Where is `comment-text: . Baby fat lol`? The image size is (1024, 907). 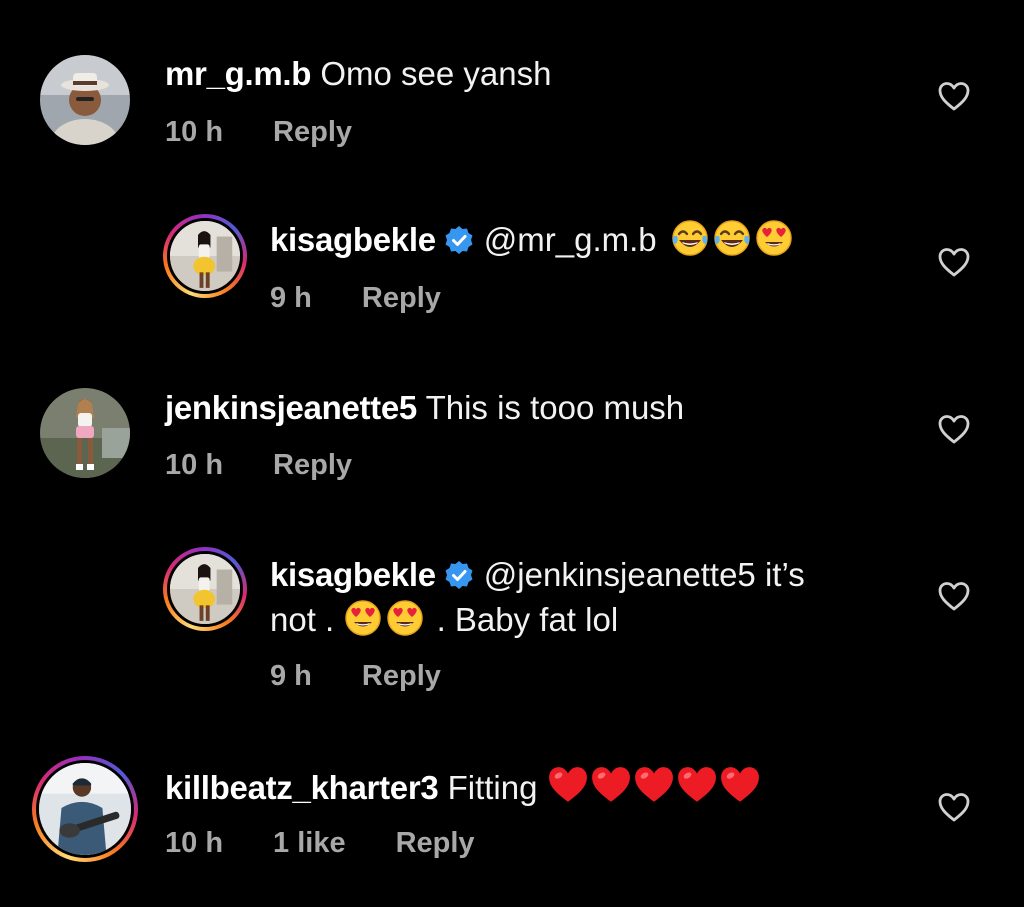 comment-text: . Baby fat lol is located at coordinates (527, 619).